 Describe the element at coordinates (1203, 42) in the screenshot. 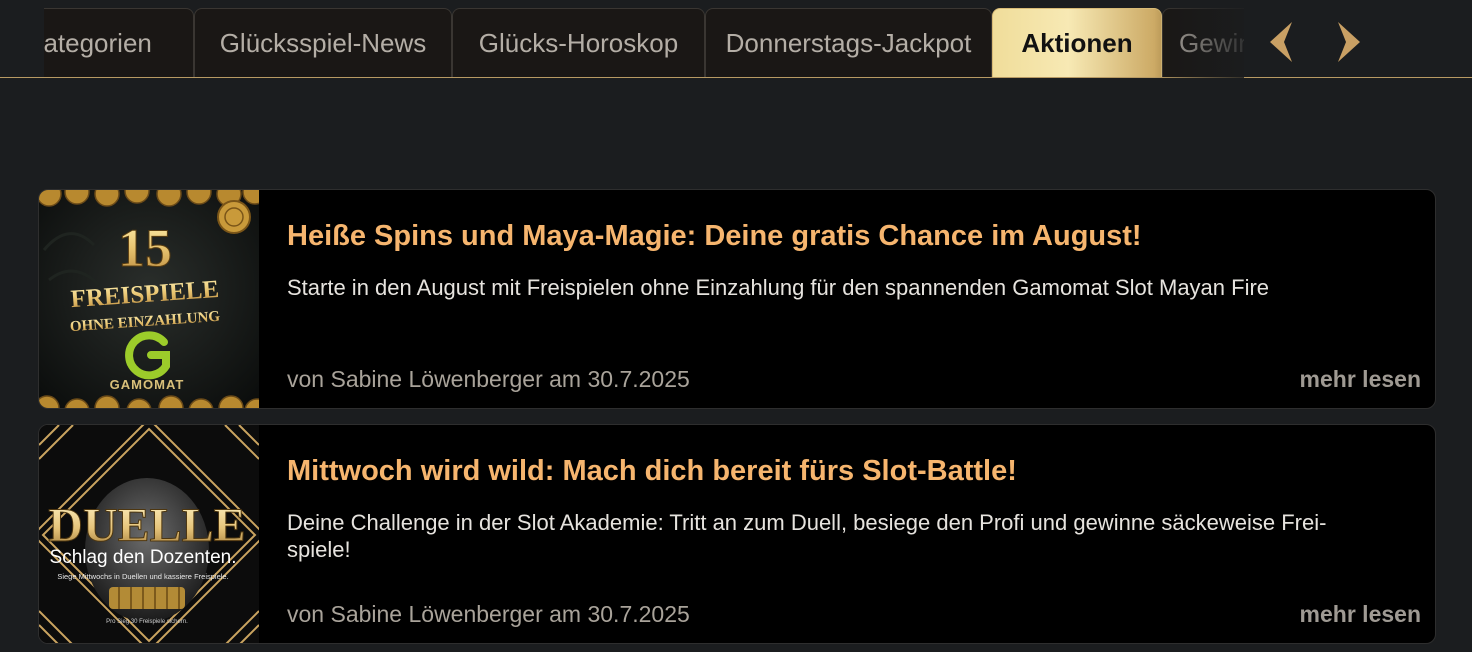

I see `tab-gewinner: Gewinner` at that location.